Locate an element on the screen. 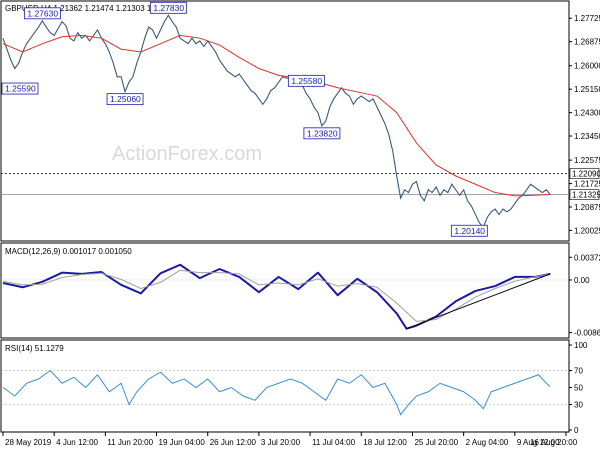 The height and width of the screenshot is (450, 600). x-tick-label: 18 Jul 12:00 is located at coordinates (385, 442).